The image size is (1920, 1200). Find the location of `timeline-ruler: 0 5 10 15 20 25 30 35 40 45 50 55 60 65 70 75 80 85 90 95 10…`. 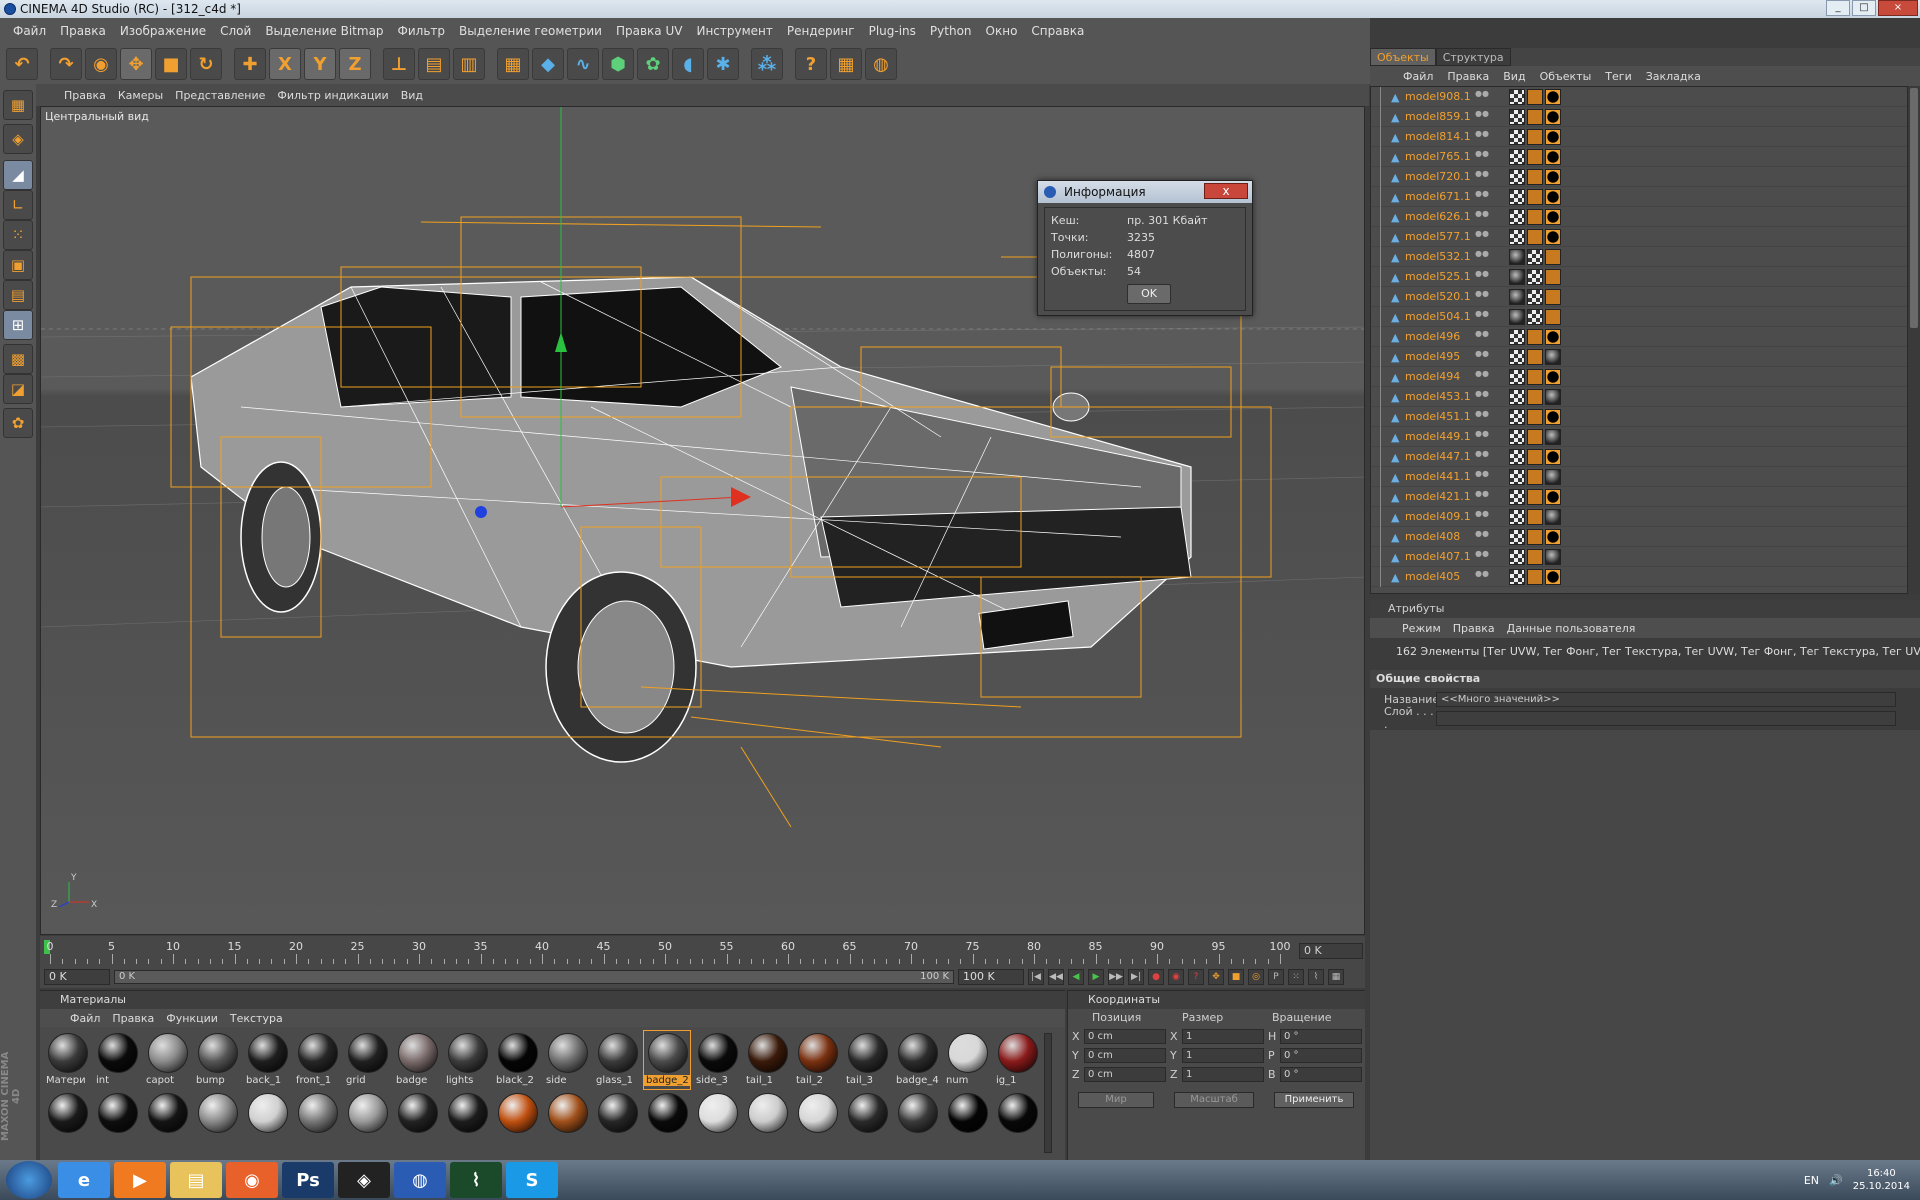

timeline-ruler: 0 5 10 15 20 25 30 35 40 45 50 55 60 65 70 75 80 85 90 95 10… is located at coordinates (669, 951).